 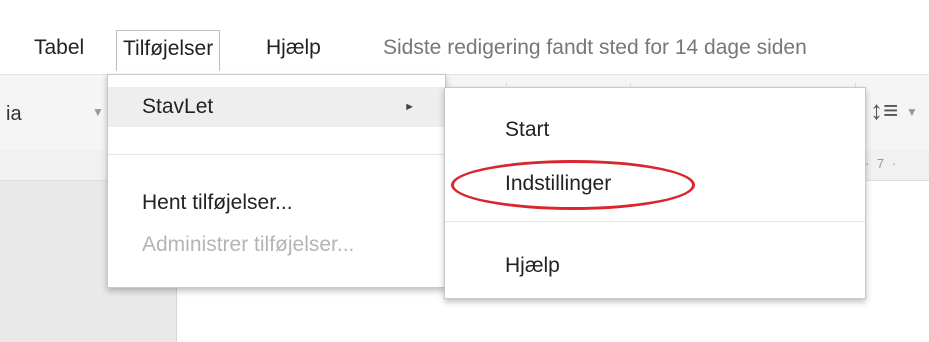 I want to click on menu-tabel: Tabel, so click(x=59, y=50).